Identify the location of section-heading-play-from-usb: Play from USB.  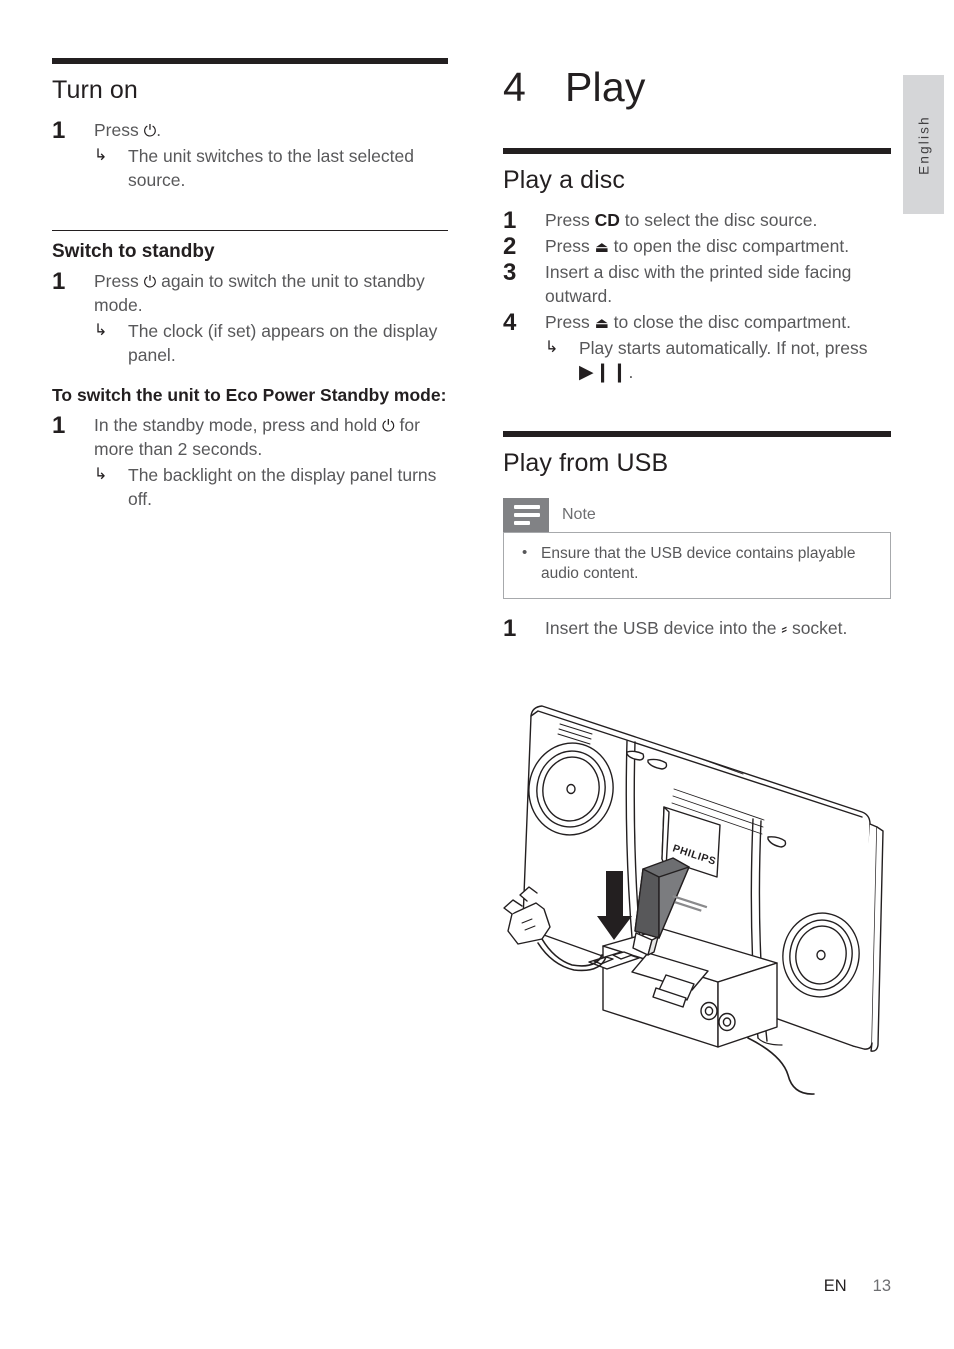
(586, 462).